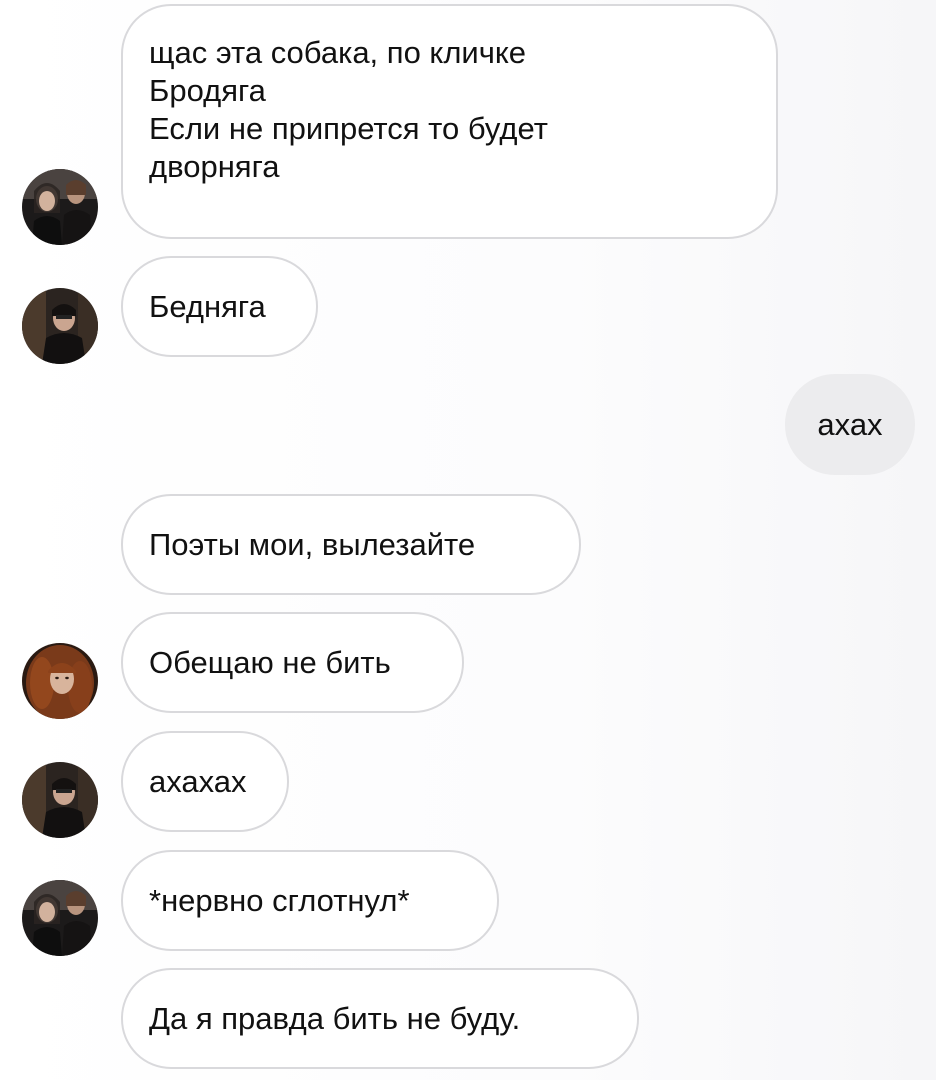 This screenshot has width=936, height=1080. I want to click on message-bubble: ахахах, so click(205, 781).